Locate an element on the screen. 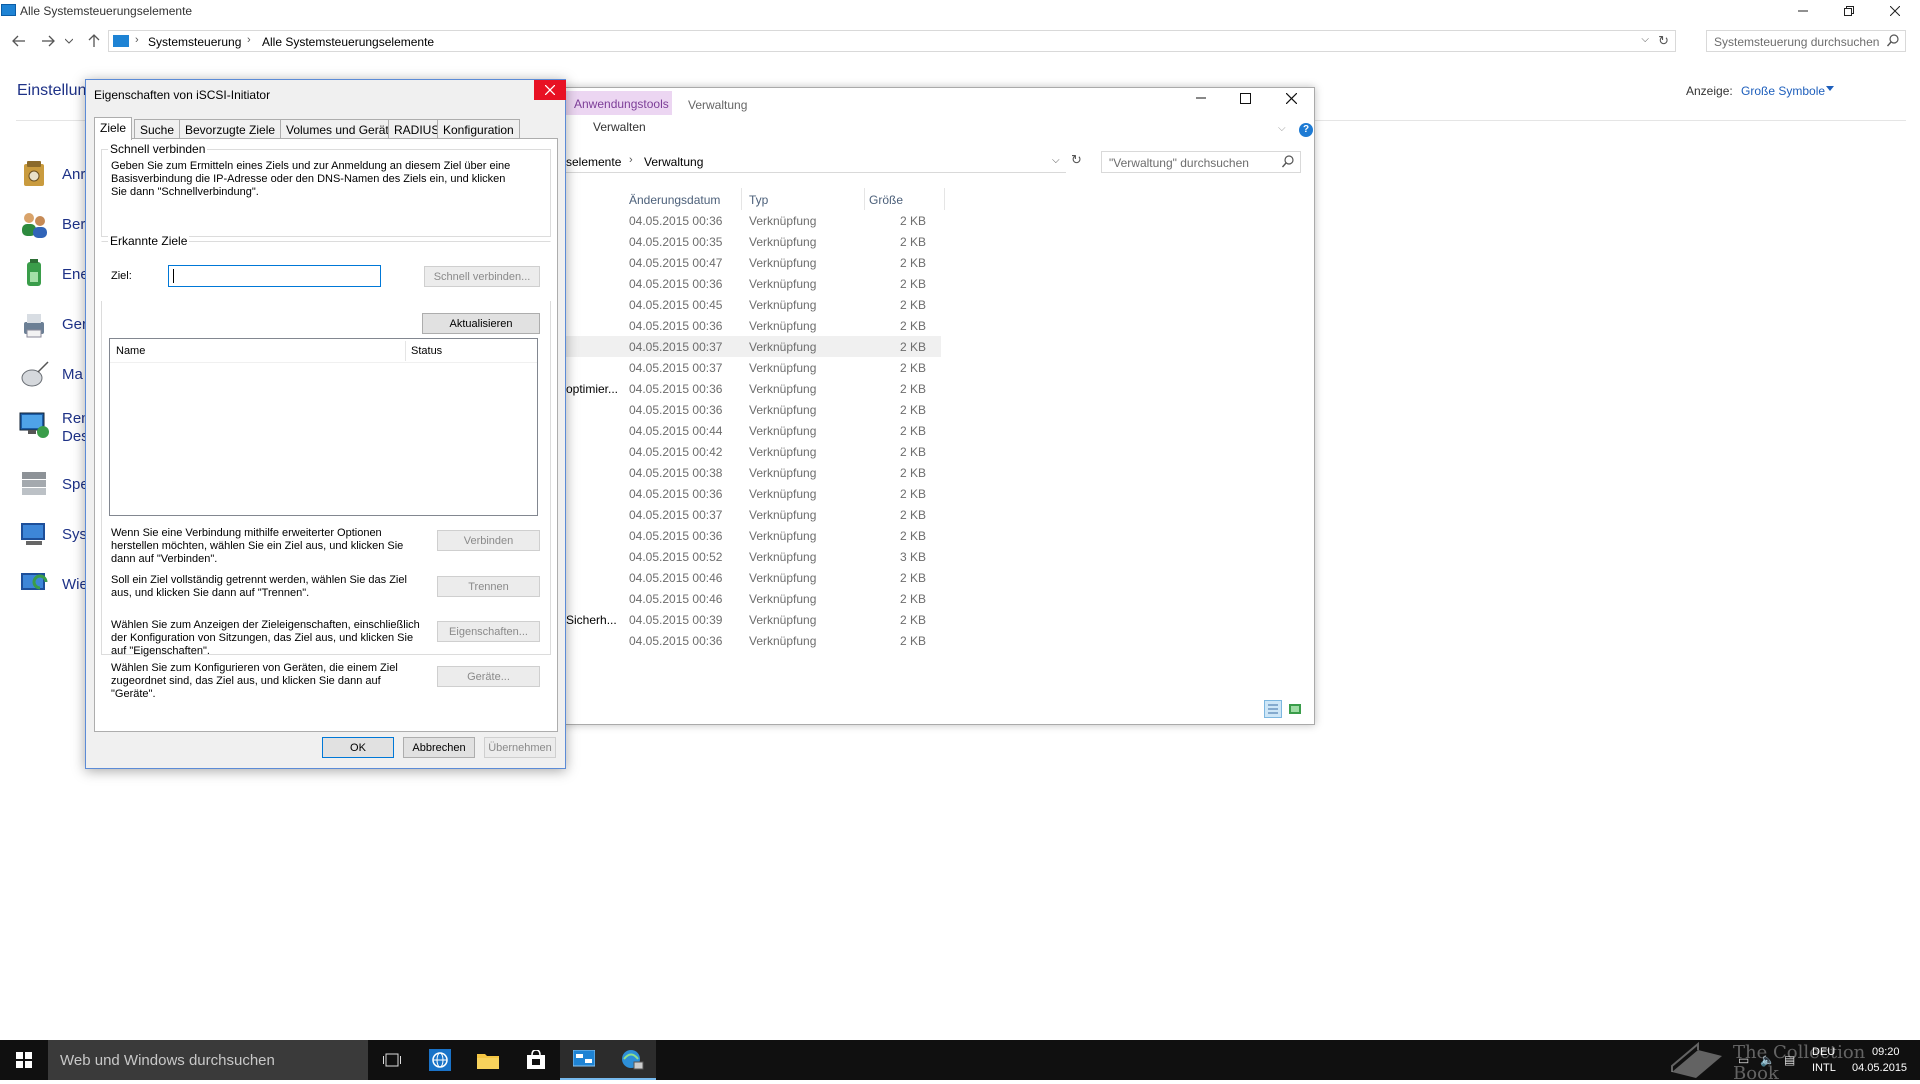 This screenshot has height=1084, width=1920. help-icon: ? is located at coordinates (1306, 130).